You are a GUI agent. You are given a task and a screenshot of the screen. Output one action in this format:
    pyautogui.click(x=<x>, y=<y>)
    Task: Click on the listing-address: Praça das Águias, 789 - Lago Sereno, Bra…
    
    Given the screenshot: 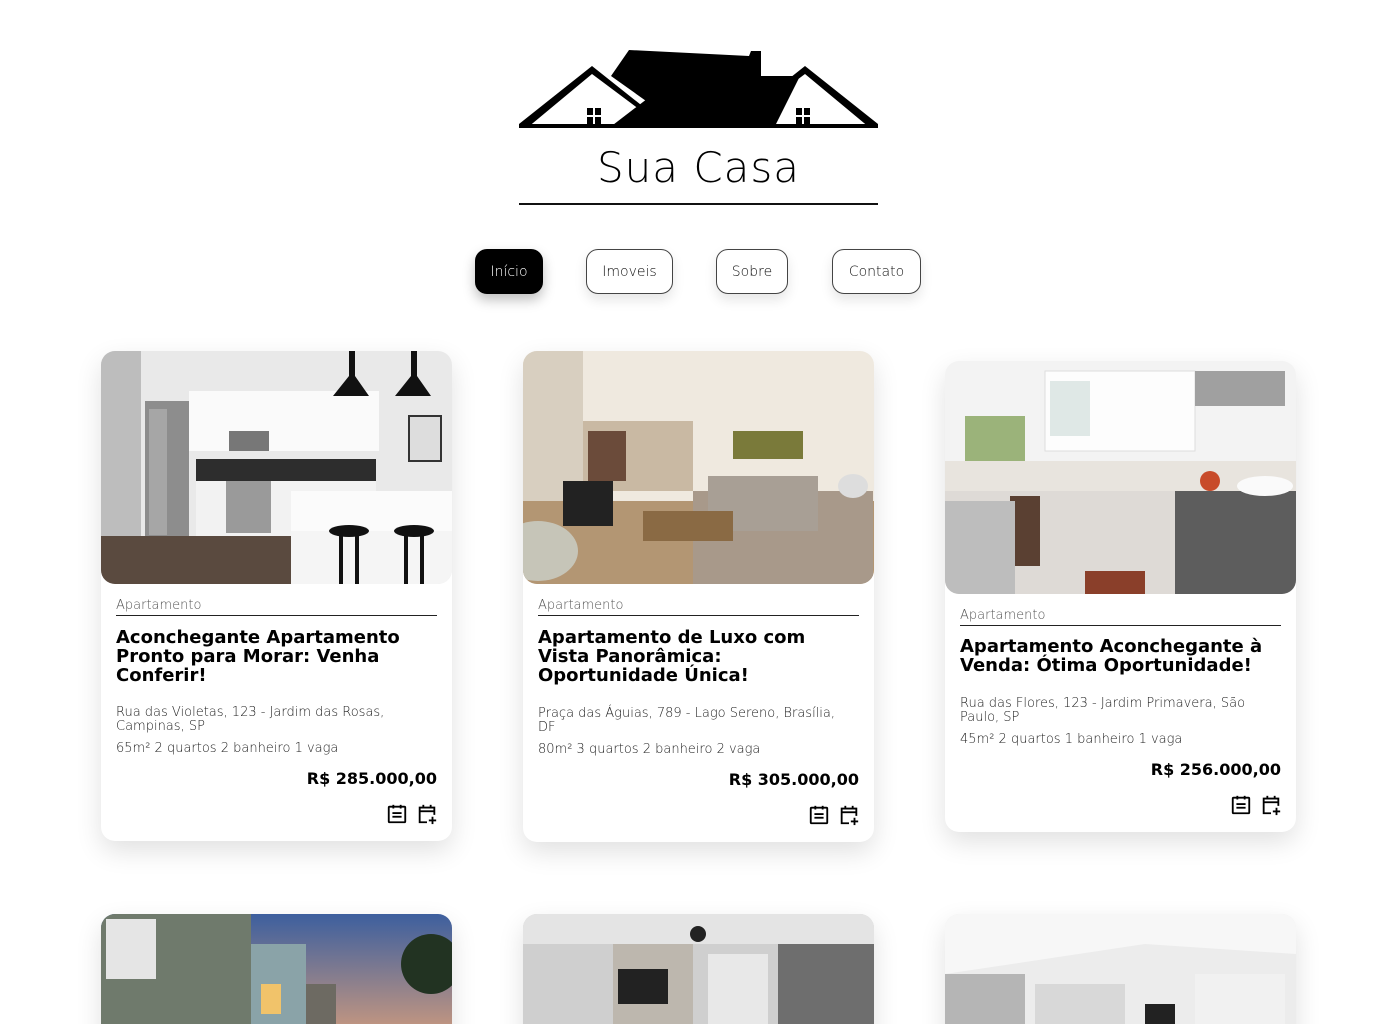 What is the action you would take?
    pyautogui.click(x=687, y=720)
    